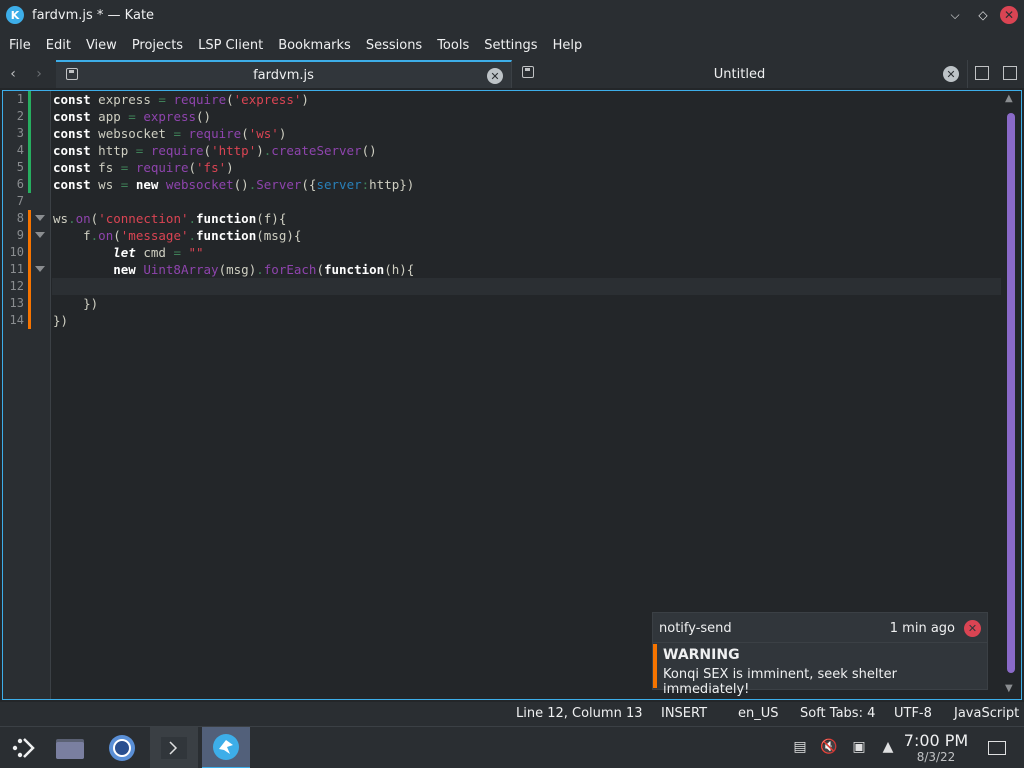 The height and width of the screenshot is (768, 1024). Describe the element at coordinates (526, 99) in the screenshot. I see `code-line: const express = require('express')` at that location.